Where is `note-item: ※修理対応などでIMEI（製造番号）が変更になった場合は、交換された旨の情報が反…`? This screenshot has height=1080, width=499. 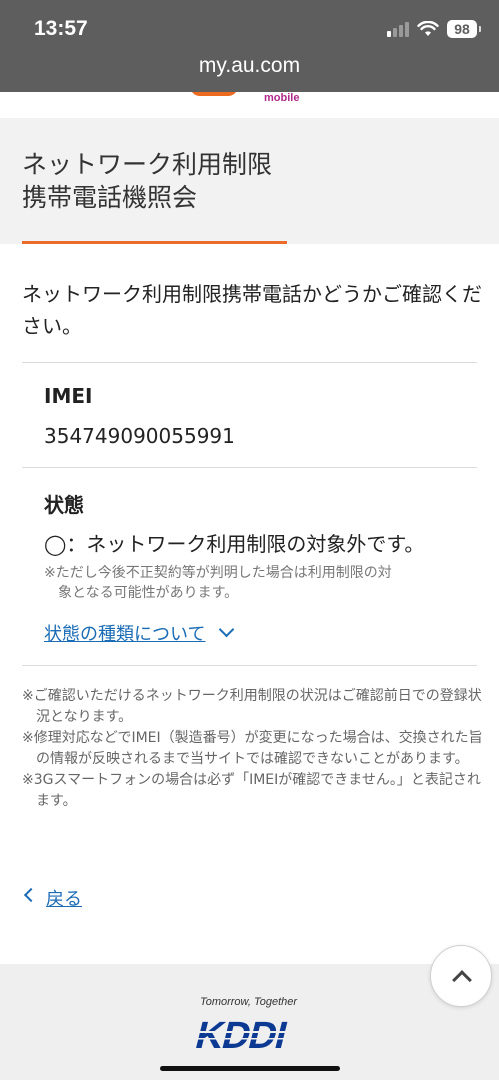 note-item: ※修理対応などでIMEI（製造番号）が変更になった場合は、交換された旨の情報が反… is located at coordinates (252, 748).